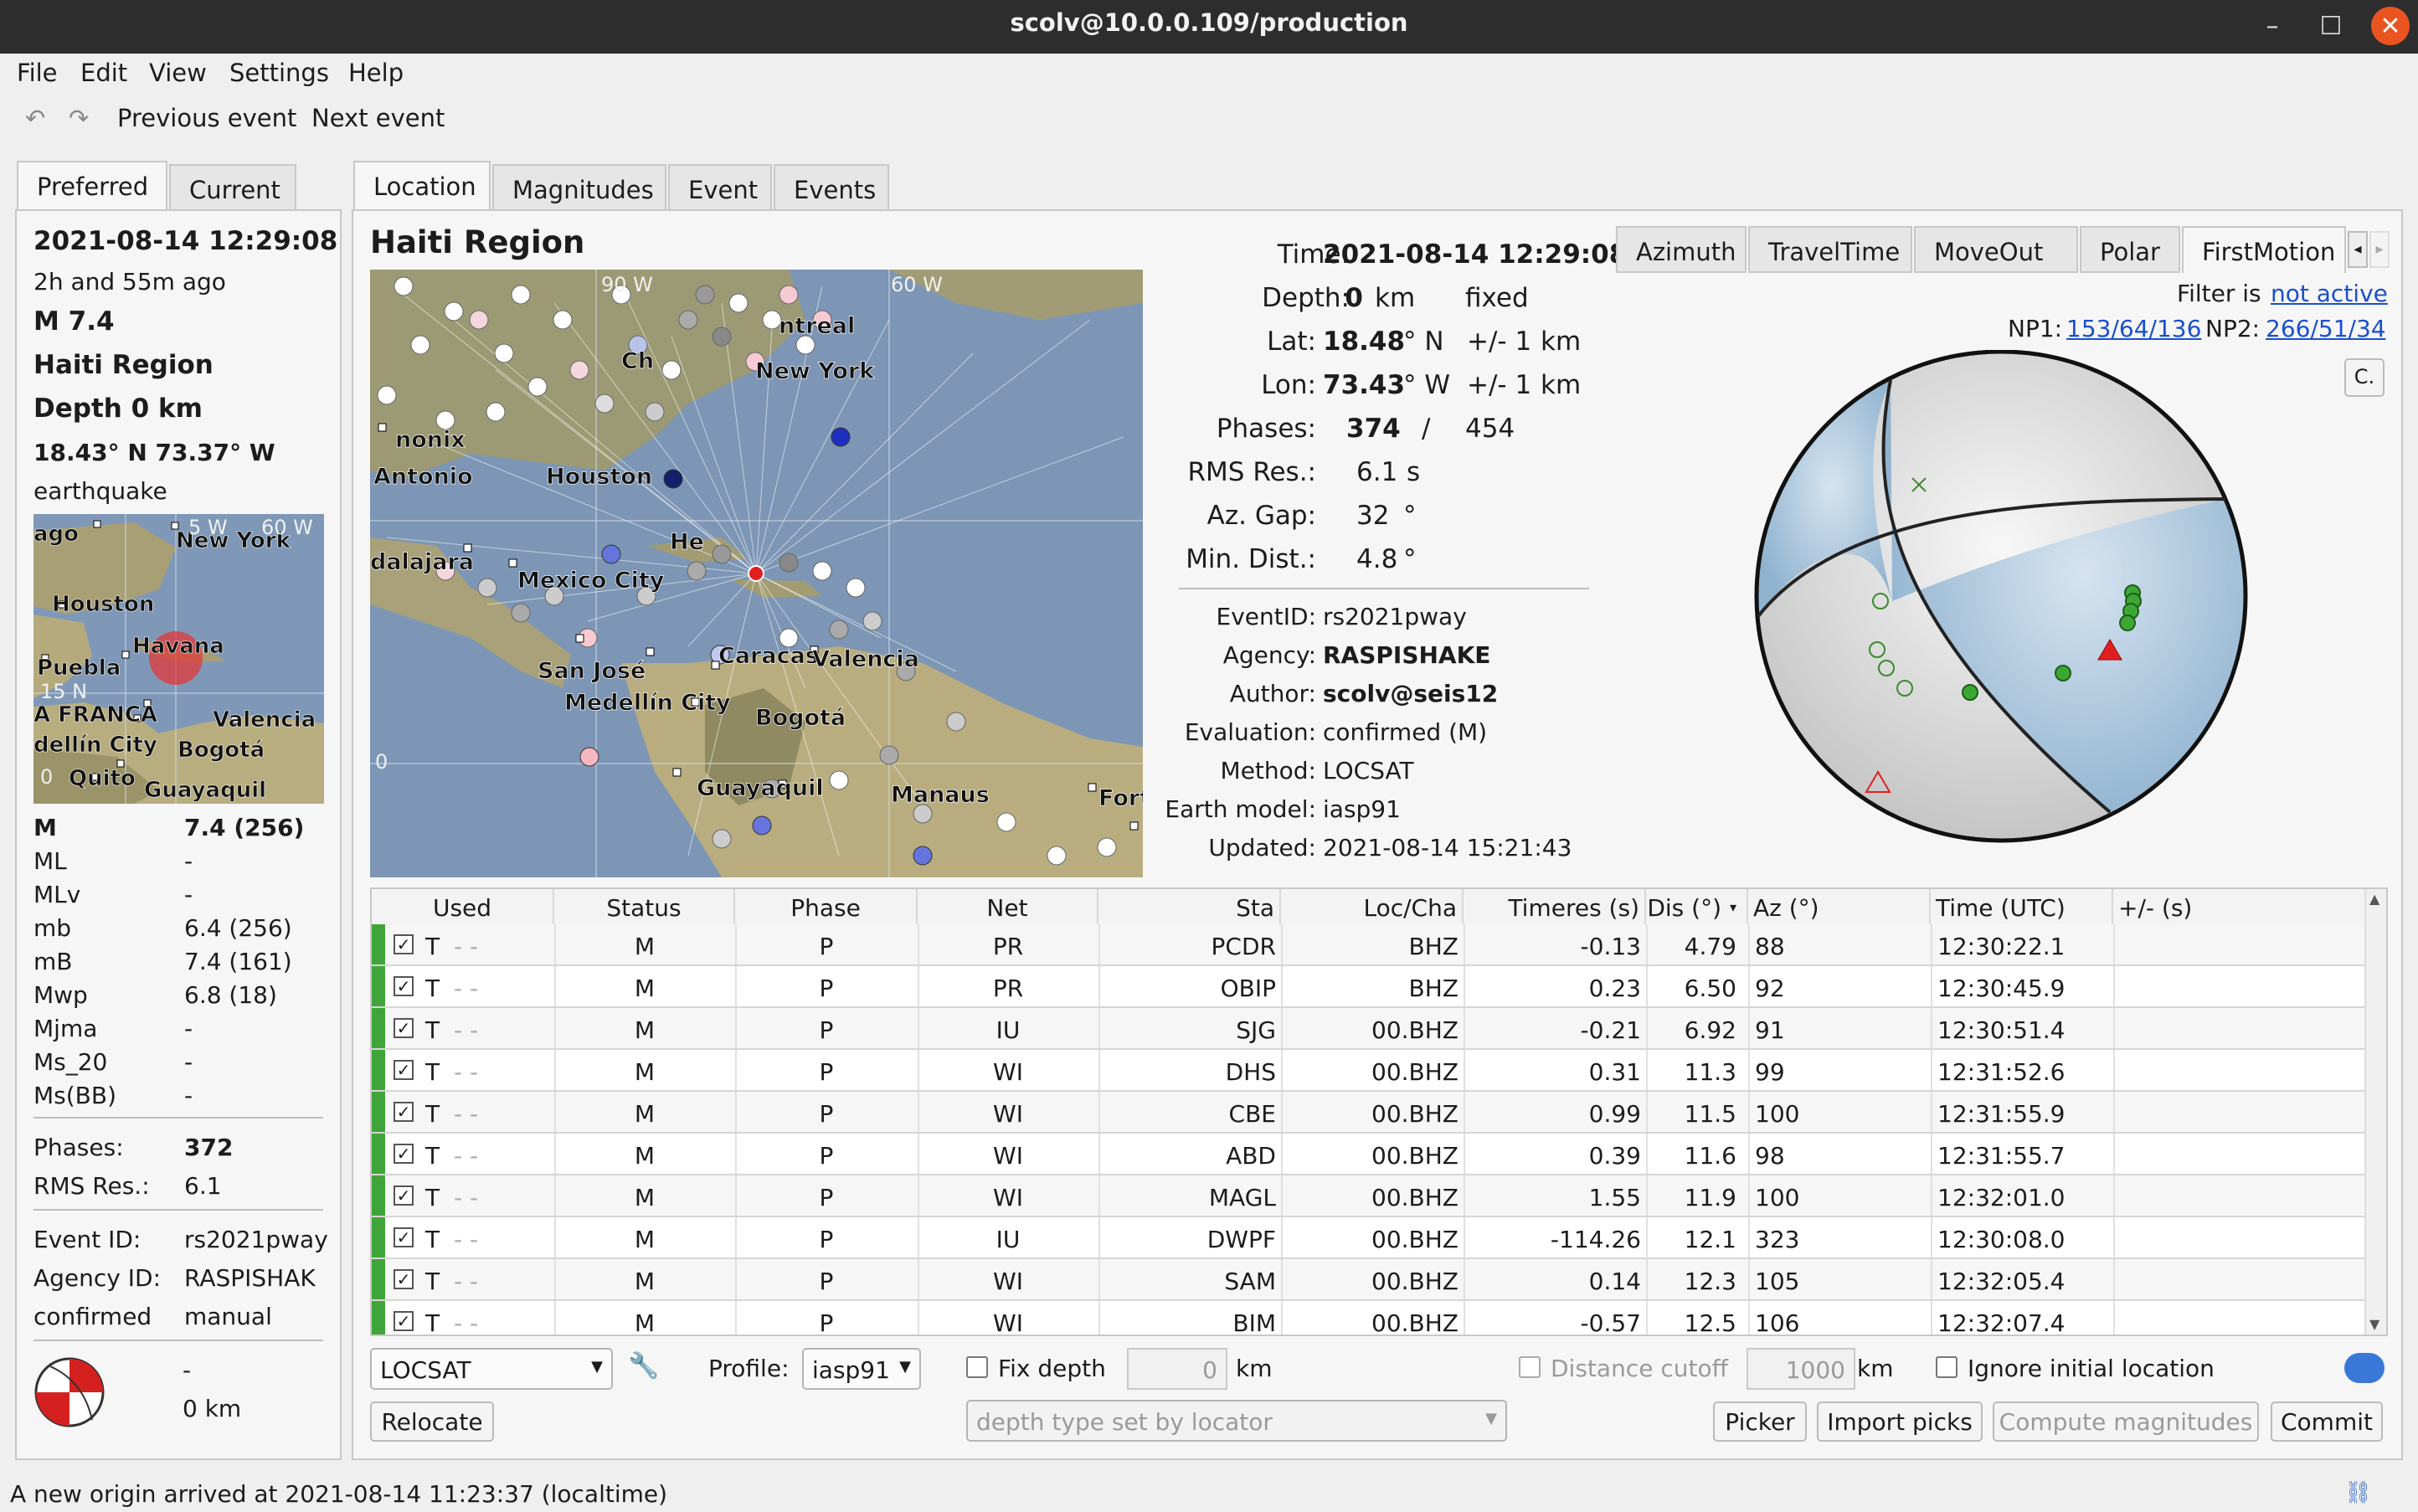  I want to click on first-motion-plot, so click(2001, 600).